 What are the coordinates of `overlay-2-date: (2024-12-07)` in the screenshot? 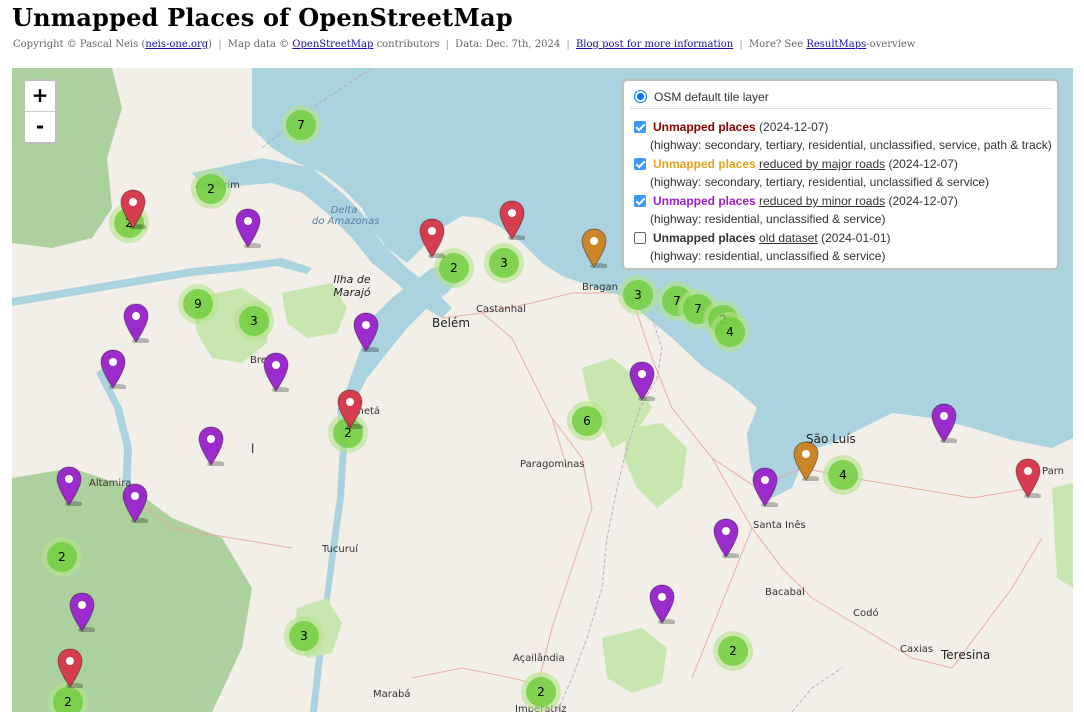 It's located at (923, 164).